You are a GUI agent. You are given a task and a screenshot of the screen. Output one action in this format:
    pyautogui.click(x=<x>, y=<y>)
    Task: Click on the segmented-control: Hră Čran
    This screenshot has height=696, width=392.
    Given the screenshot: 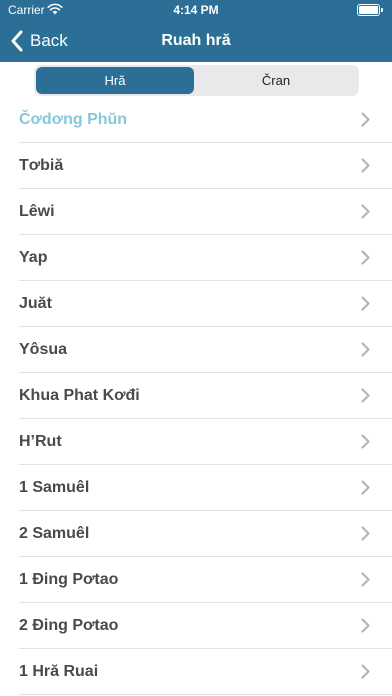 What is the action you would take?
    pyautogui.click(x=196, y=80)
    